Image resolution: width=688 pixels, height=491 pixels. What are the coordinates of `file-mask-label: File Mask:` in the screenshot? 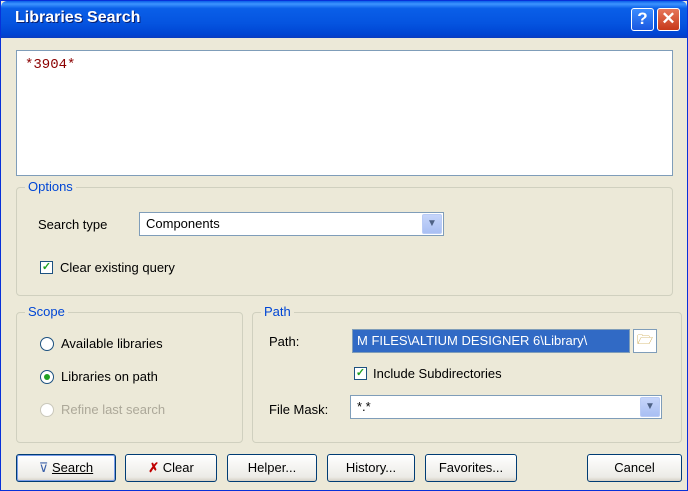 It's located at (299, 409).